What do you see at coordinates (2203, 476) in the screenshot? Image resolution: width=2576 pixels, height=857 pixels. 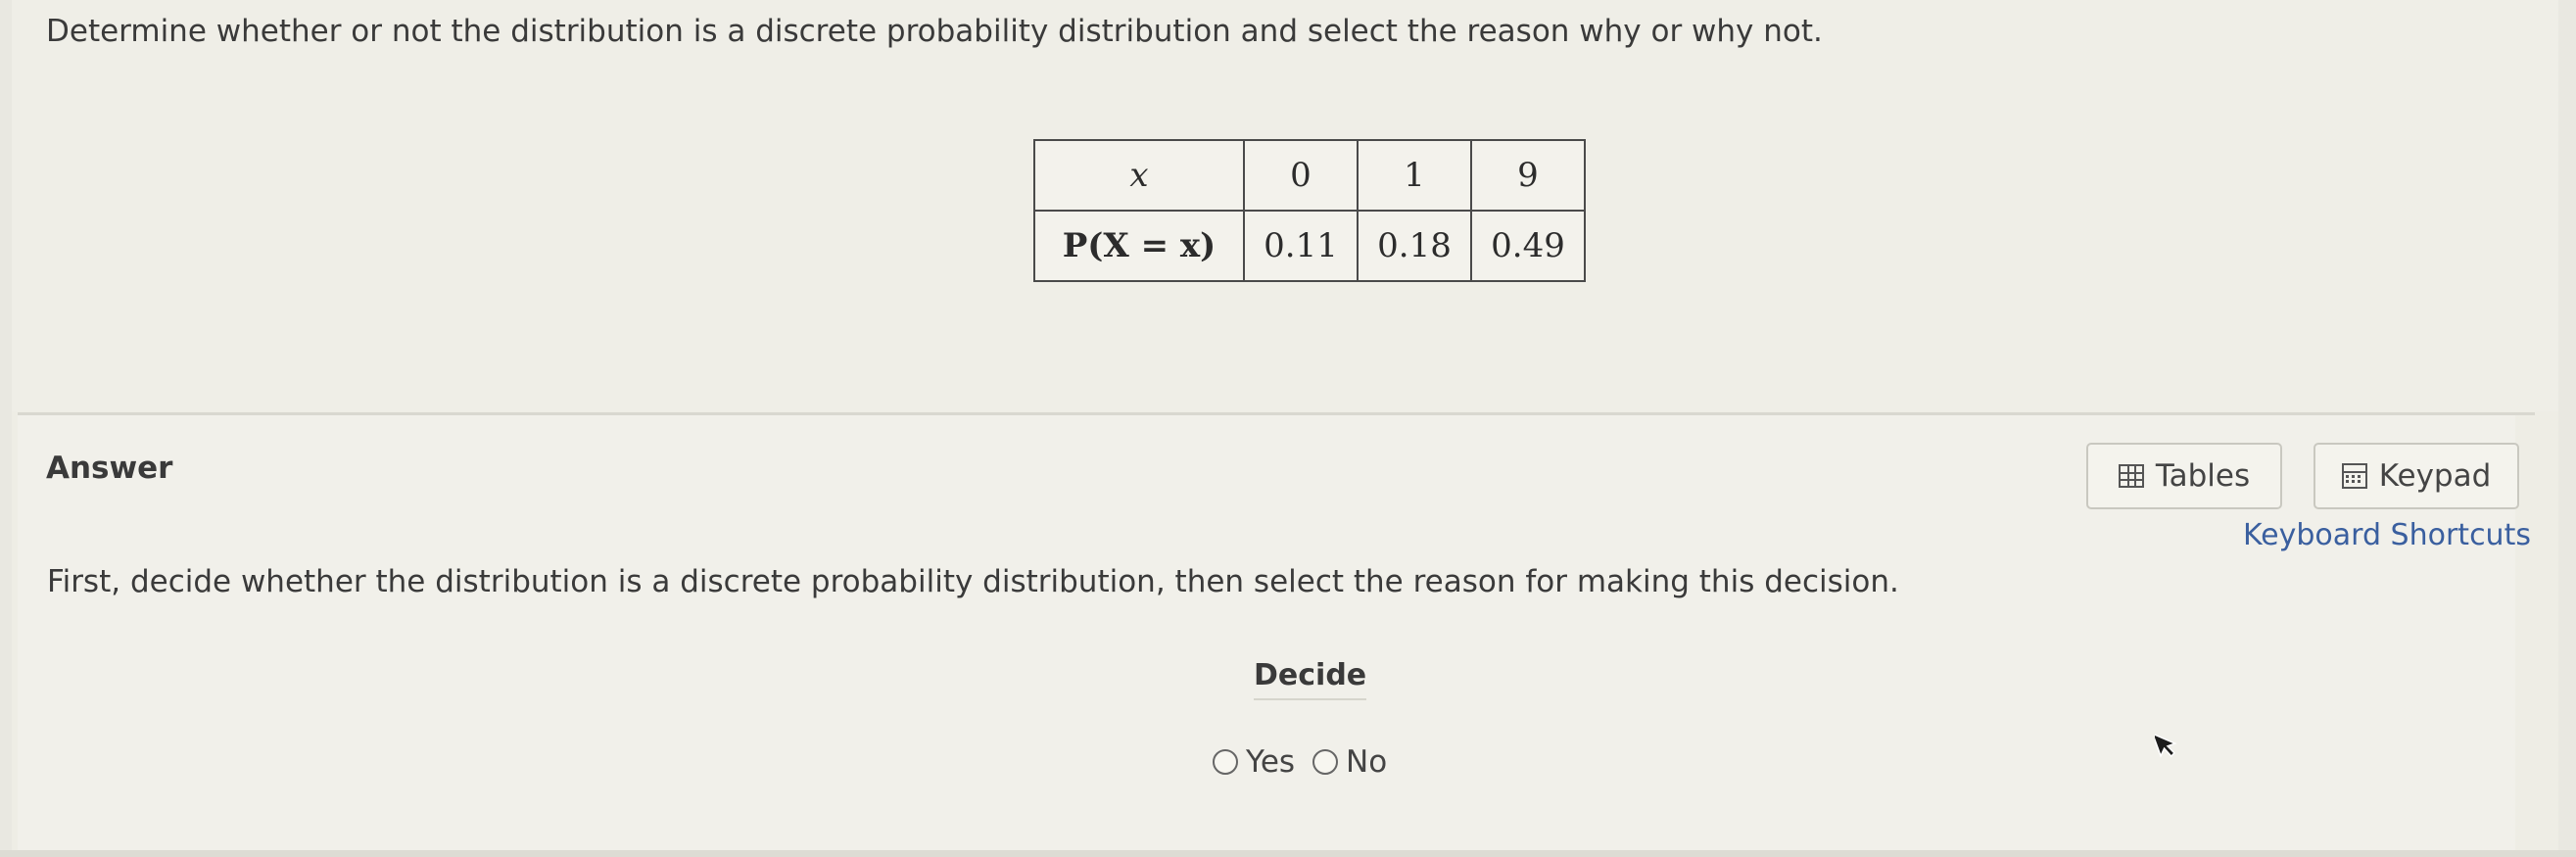 I see `tables-button-label: Tables` at bounding box center [2203, 476].